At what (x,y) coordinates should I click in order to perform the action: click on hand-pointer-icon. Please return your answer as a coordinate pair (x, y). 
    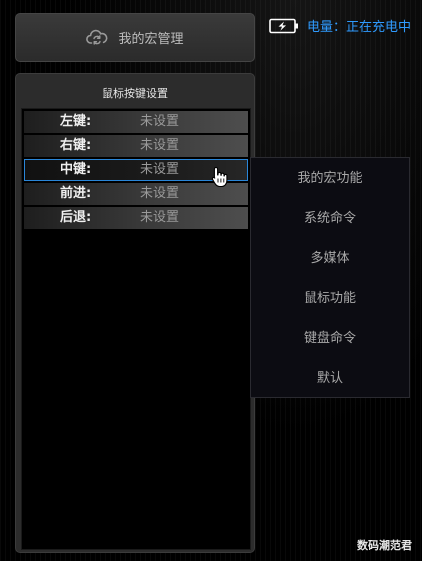
    Looking at the image, I should click on (220, 177).